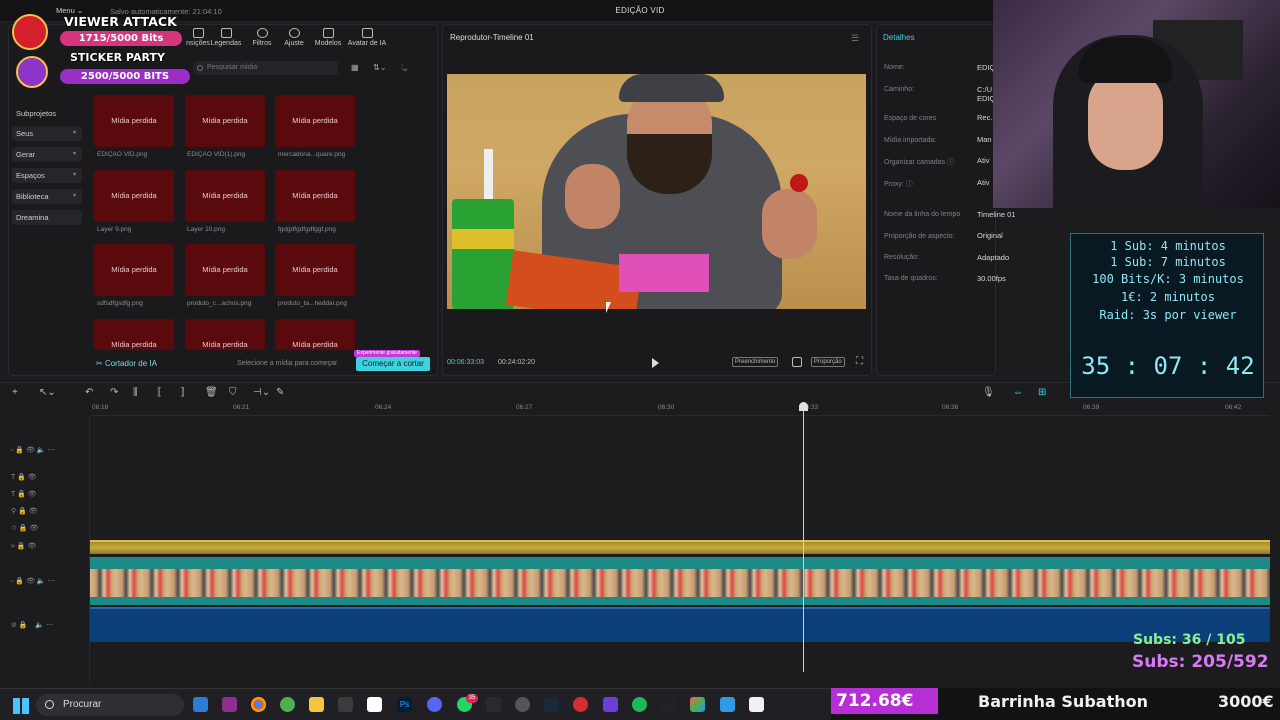  Describe the element at coordinates (261, 393) in the screenshot. I see `freeze-icon: ⊣⌄` at that location.